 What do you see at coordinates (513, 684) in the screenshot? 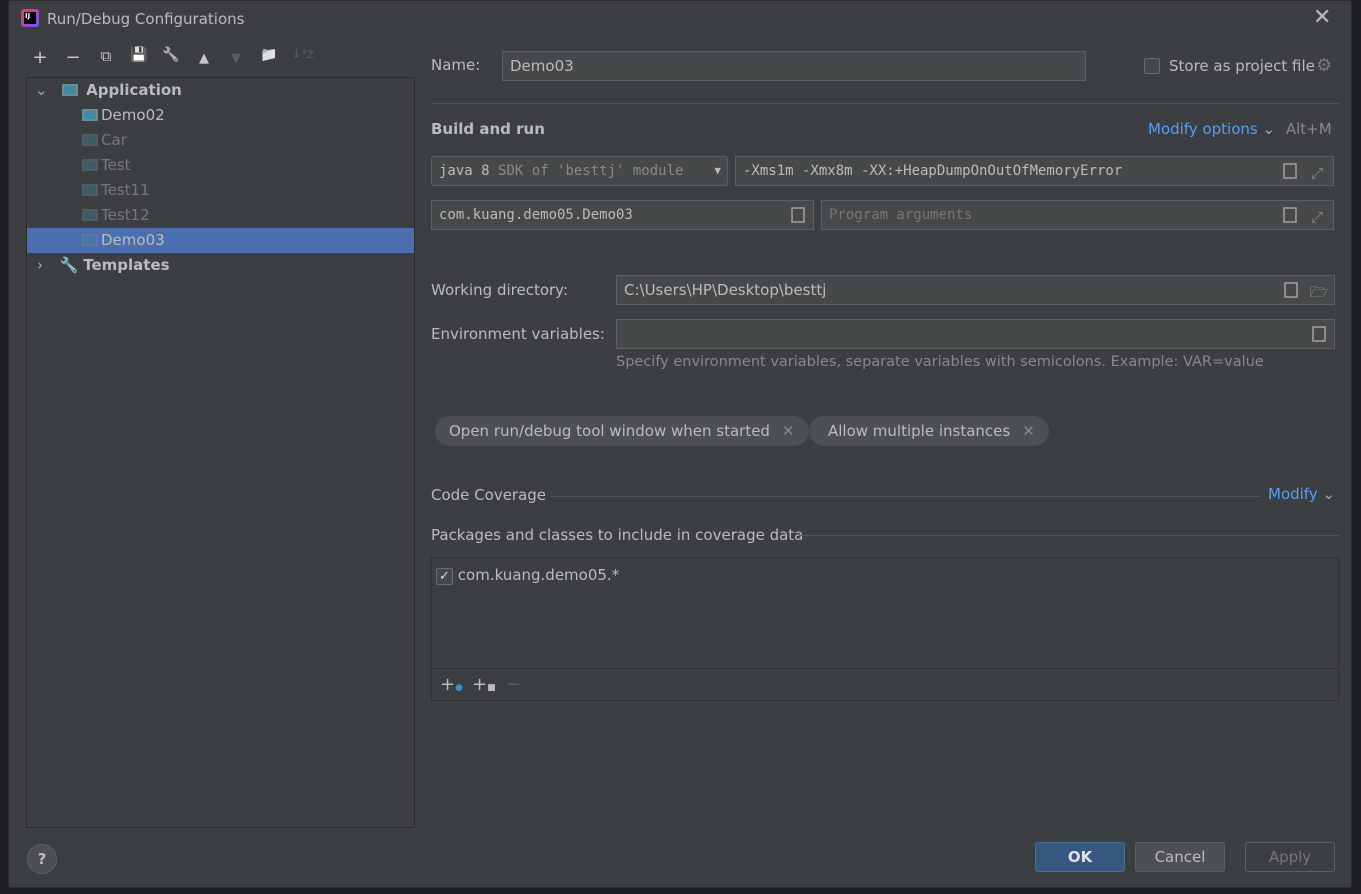
I see `remove-package-icon: −` at bounding box center [513, 684].